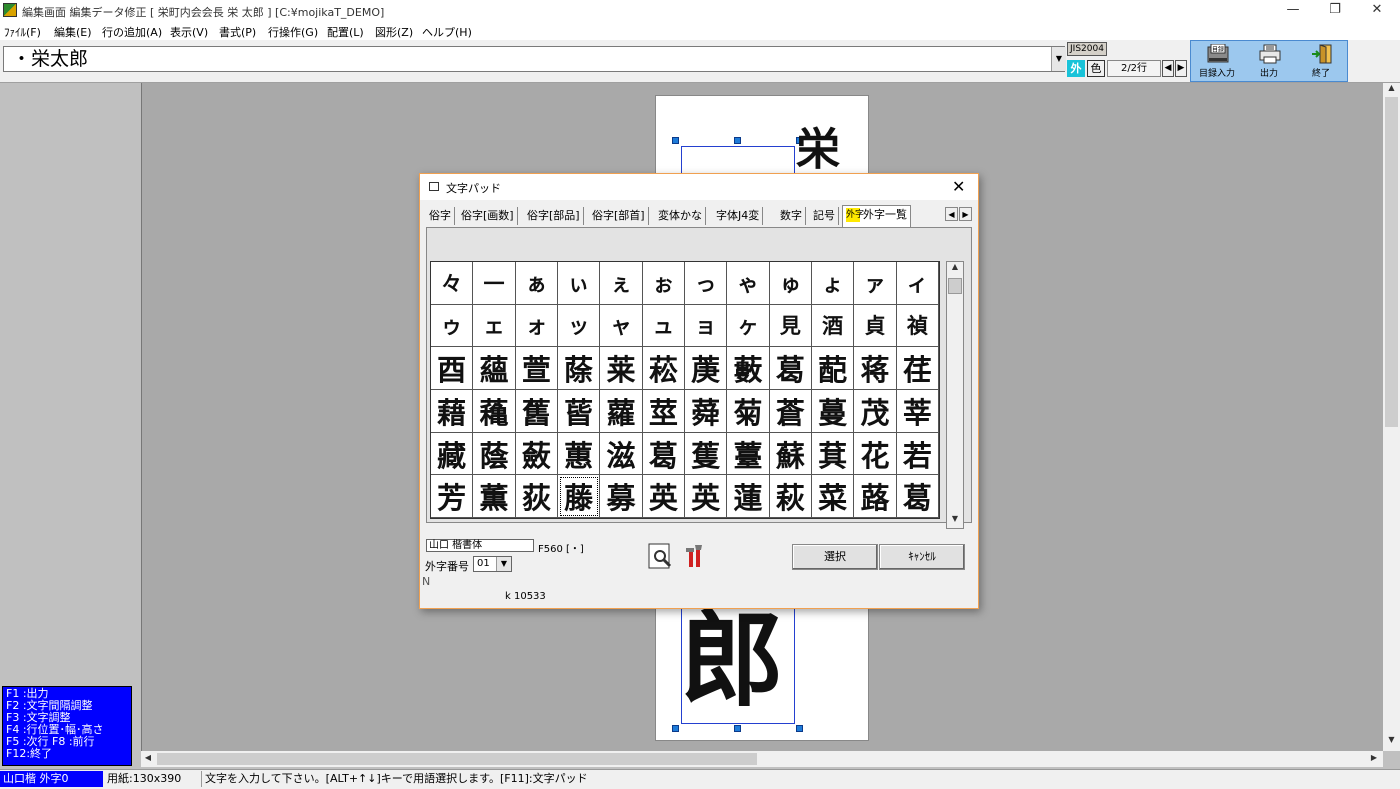 The image size is (1400, 789). I want to click on tab-zokuji: 俗字, so click(440, 216).